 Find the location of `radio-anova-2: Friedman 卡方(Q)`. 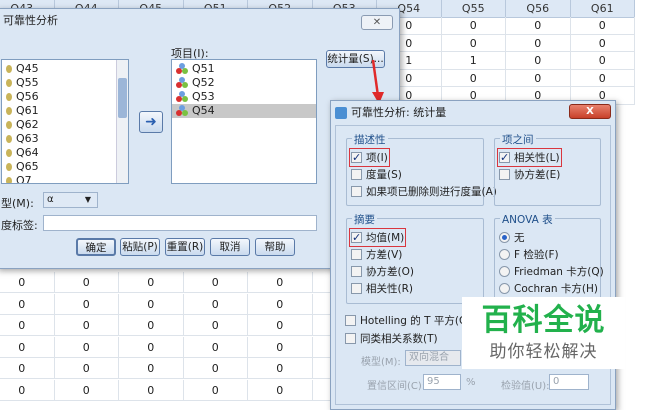

radio-anova-2: Friedman 卡方(Q) is located at coordinates (551, 271).